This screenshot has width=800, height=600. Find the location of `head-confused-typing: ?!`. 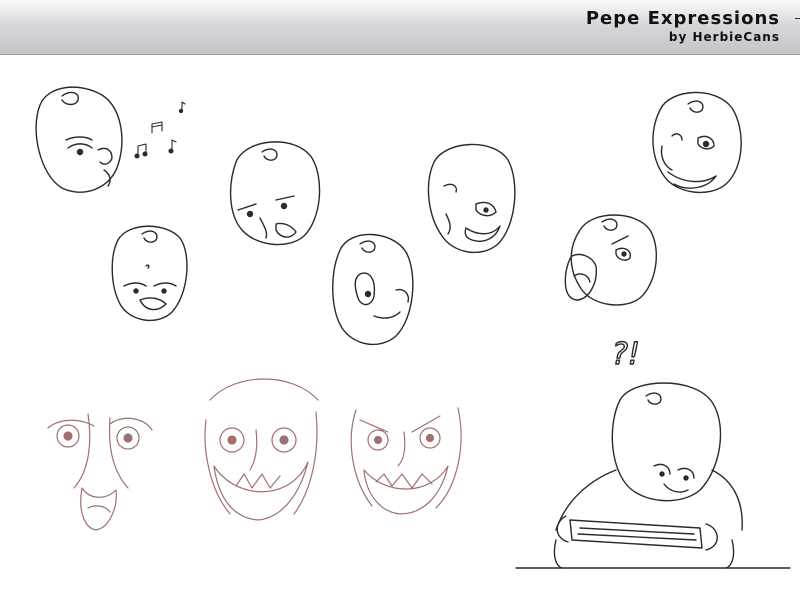

head-confused-typing: ?! is located at coordinates (653, 452).